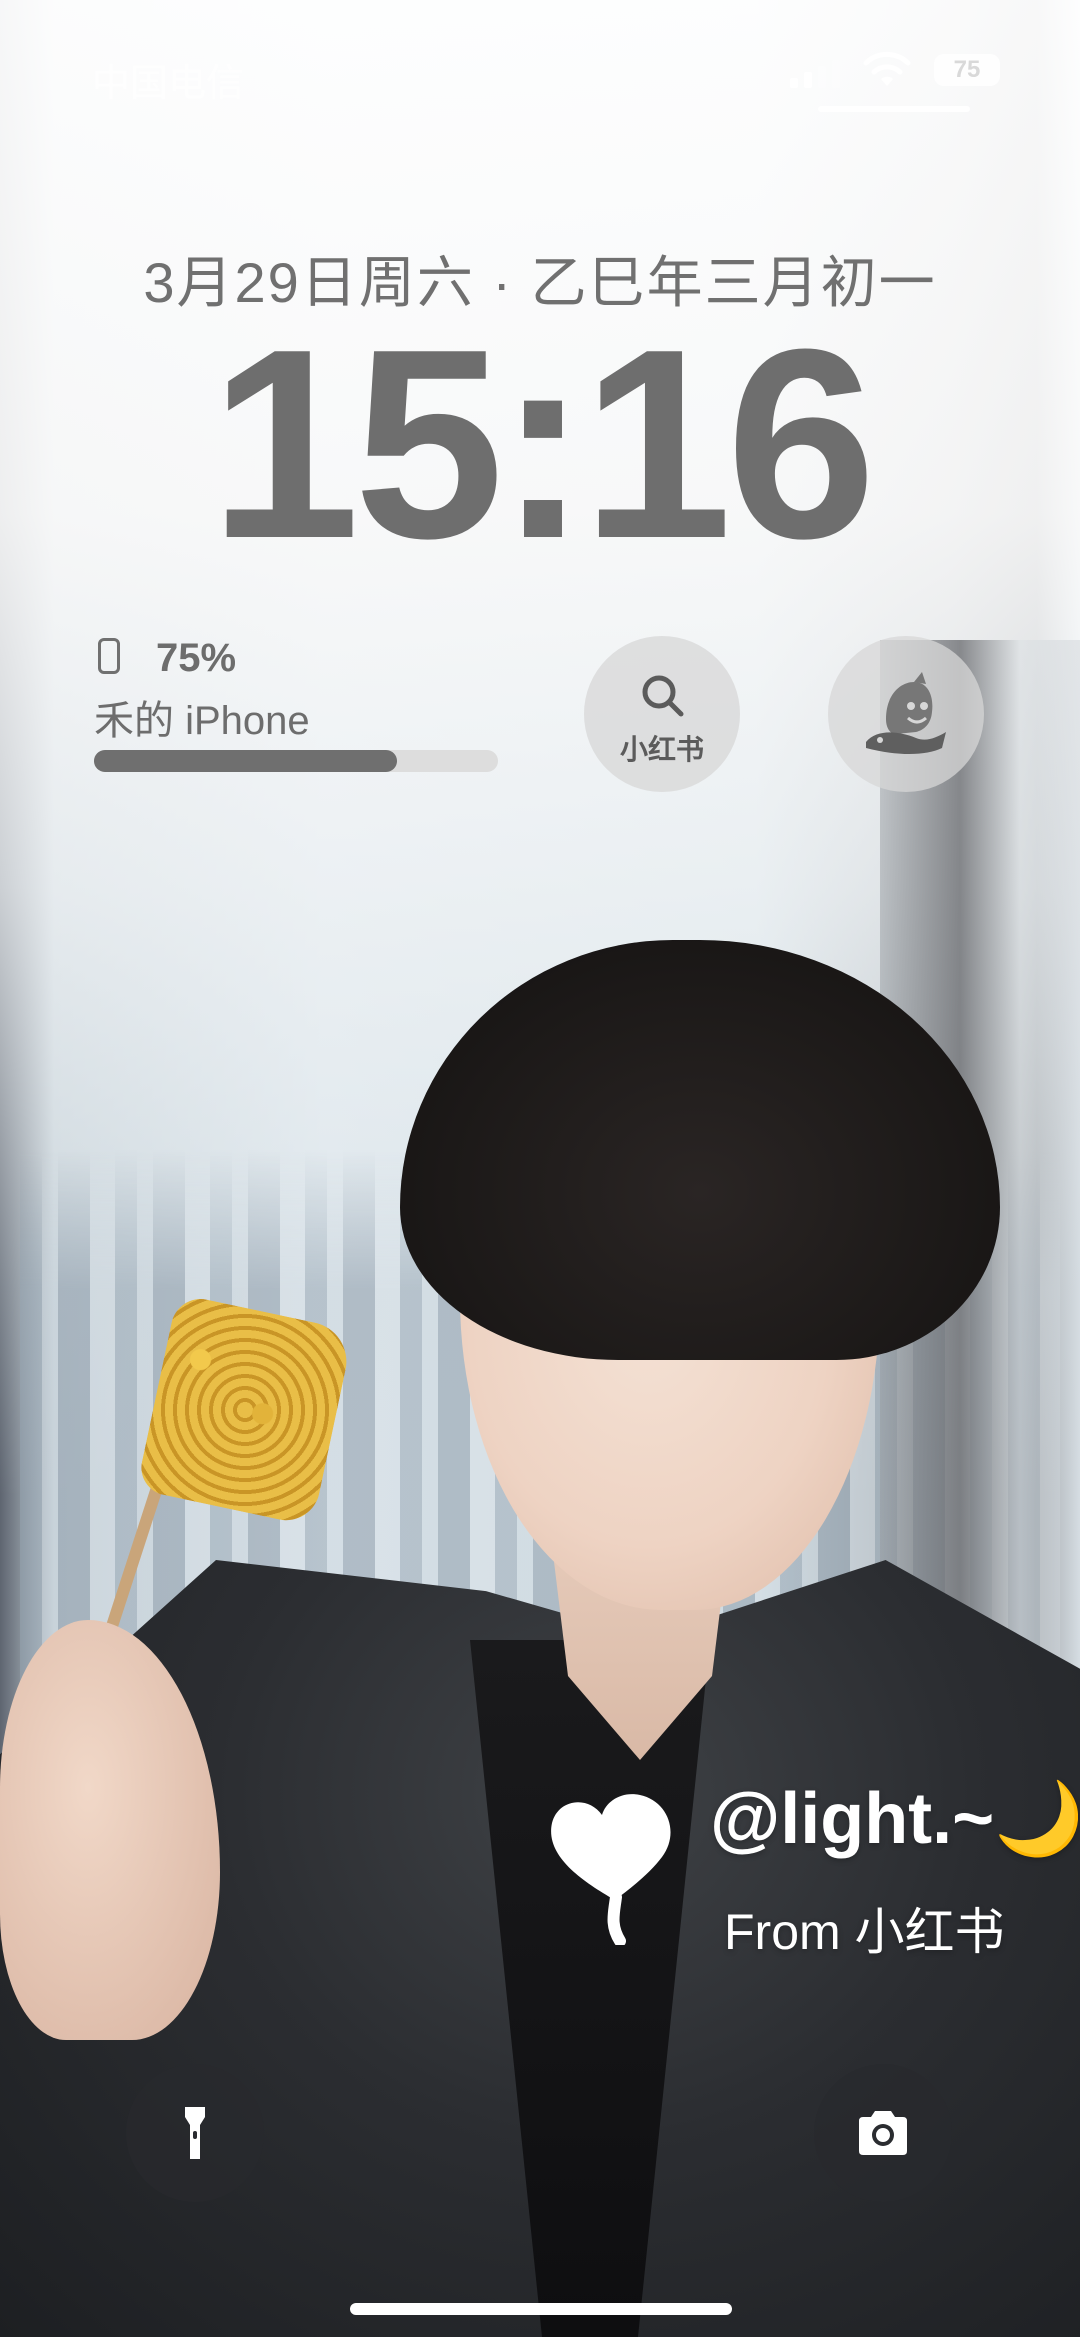  I want to click on battery-widget: 75% 禾的 iPhone, so click(299, 705).